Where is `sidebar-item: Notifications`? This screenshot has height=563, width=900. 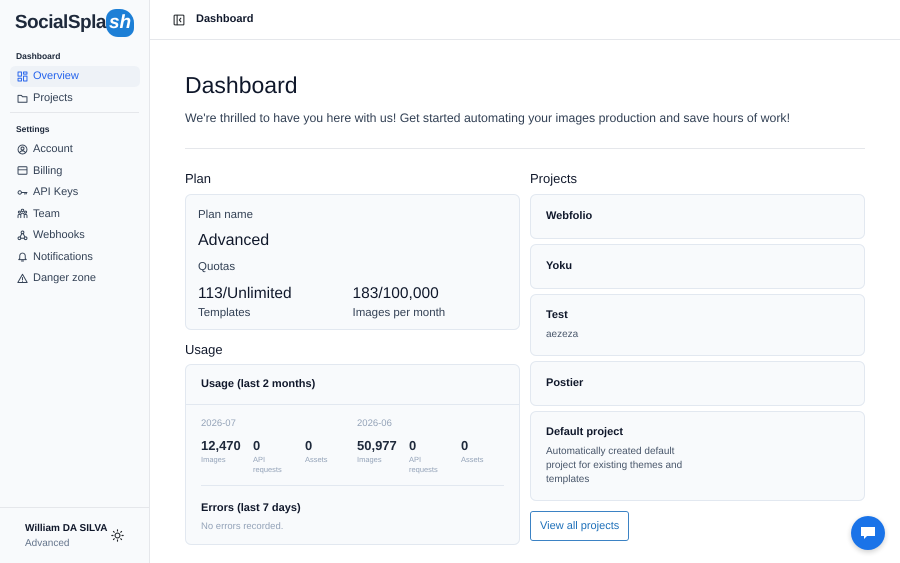
sidebar-item: Notifications is located at coordinates (75, 257).